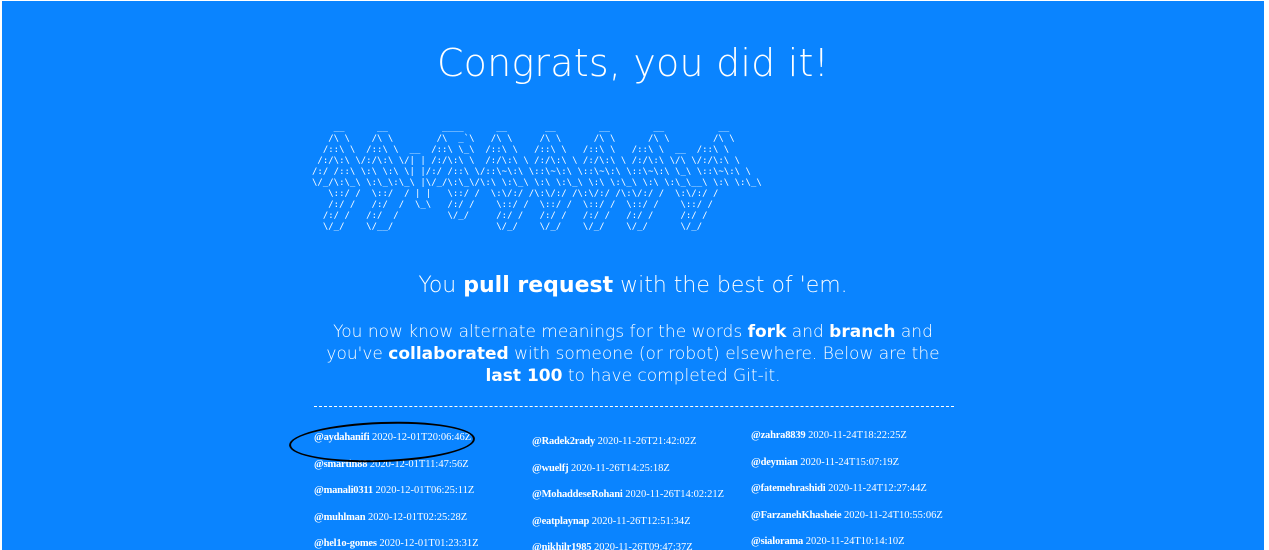 Image resolution: width=1269 pixels, height=550 pixels. Describe the element at coordinates (562, 546) in the screenshot. I see `username-link: @nikhilr1985` at that location.